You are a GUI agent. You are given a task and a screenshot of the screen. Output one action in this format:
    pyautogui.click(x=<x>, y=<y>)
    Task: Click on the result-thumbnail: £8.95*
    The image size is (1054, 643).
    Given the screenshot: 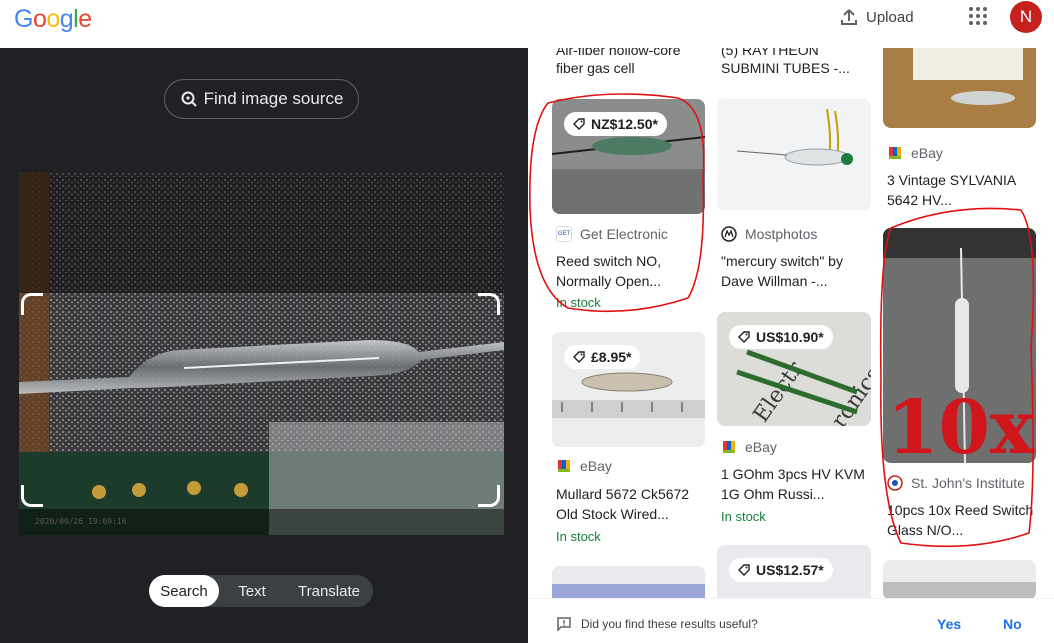 What is the action you would take?
    pyautogui.click(x=628, y=389)
    